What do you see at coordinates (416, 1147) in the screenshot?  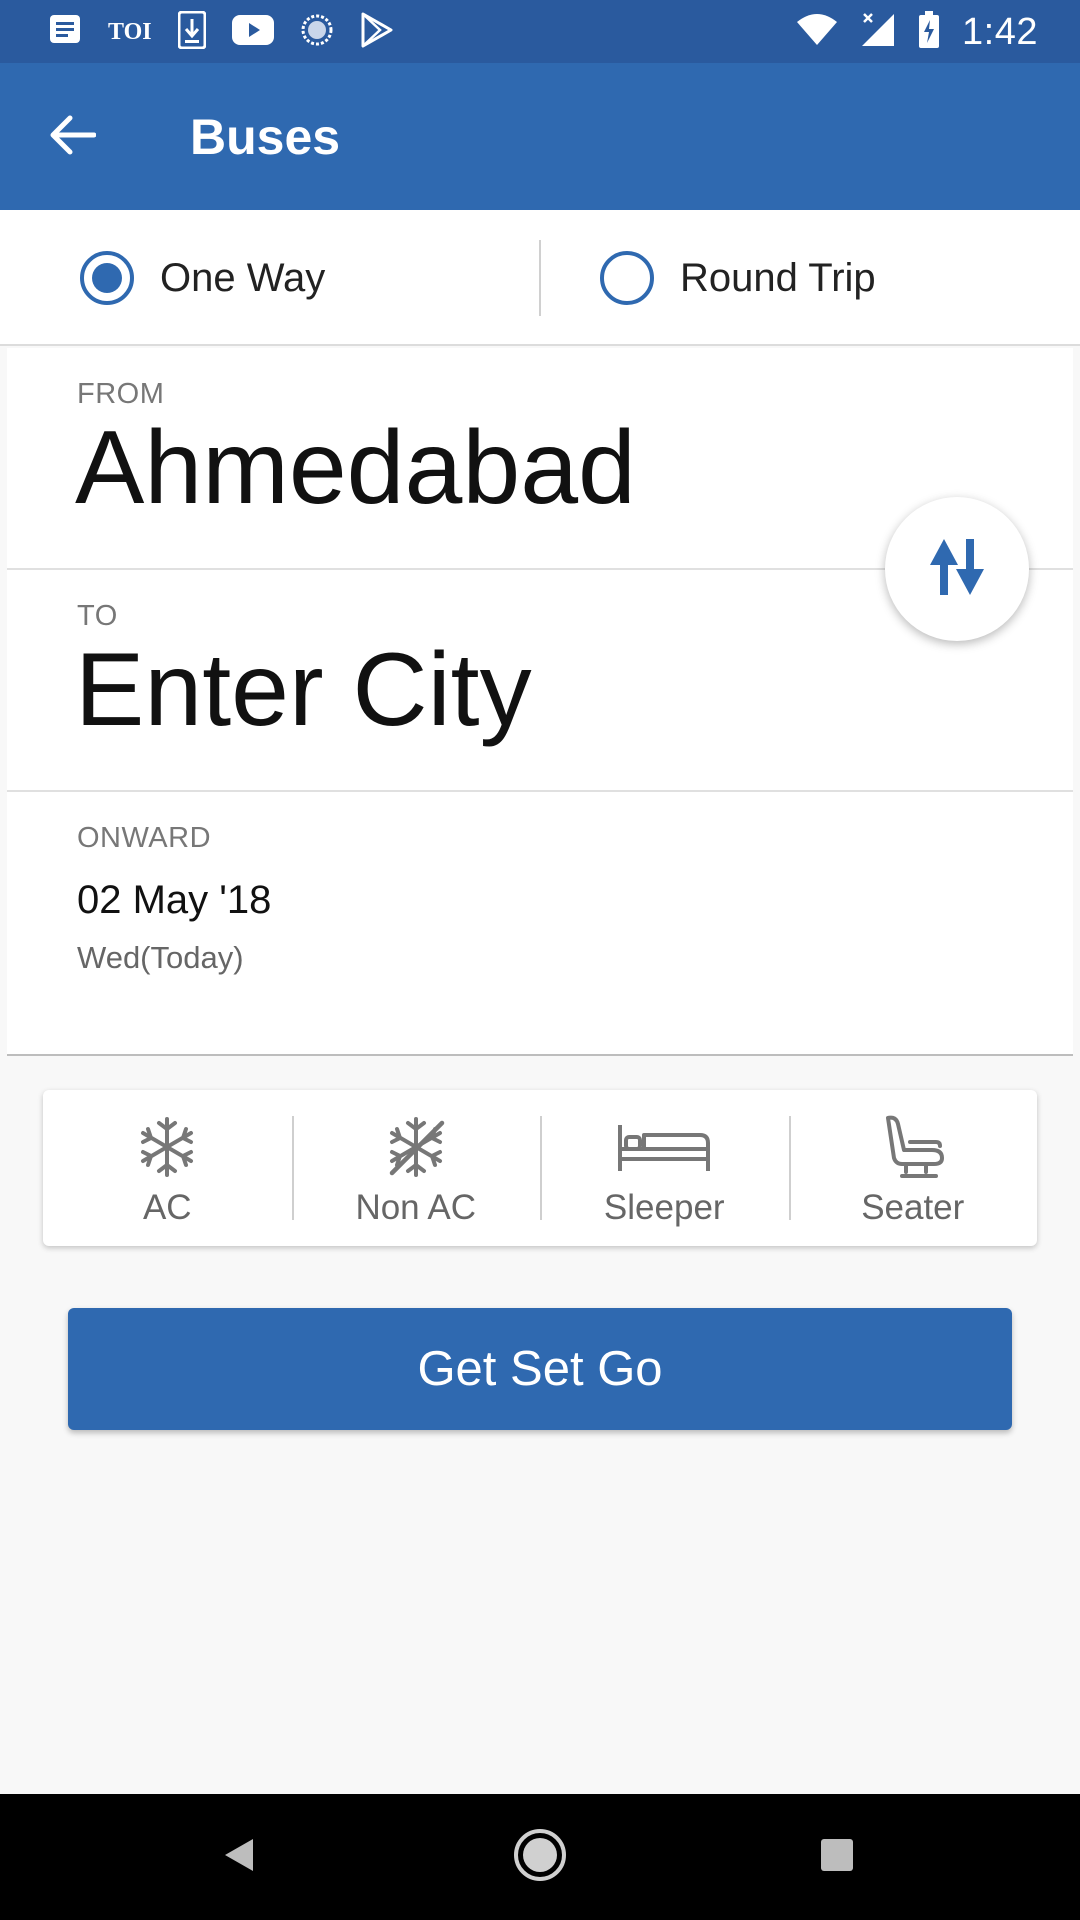 I see `snowflake-off-icon` at bounding box center [416, 1147].